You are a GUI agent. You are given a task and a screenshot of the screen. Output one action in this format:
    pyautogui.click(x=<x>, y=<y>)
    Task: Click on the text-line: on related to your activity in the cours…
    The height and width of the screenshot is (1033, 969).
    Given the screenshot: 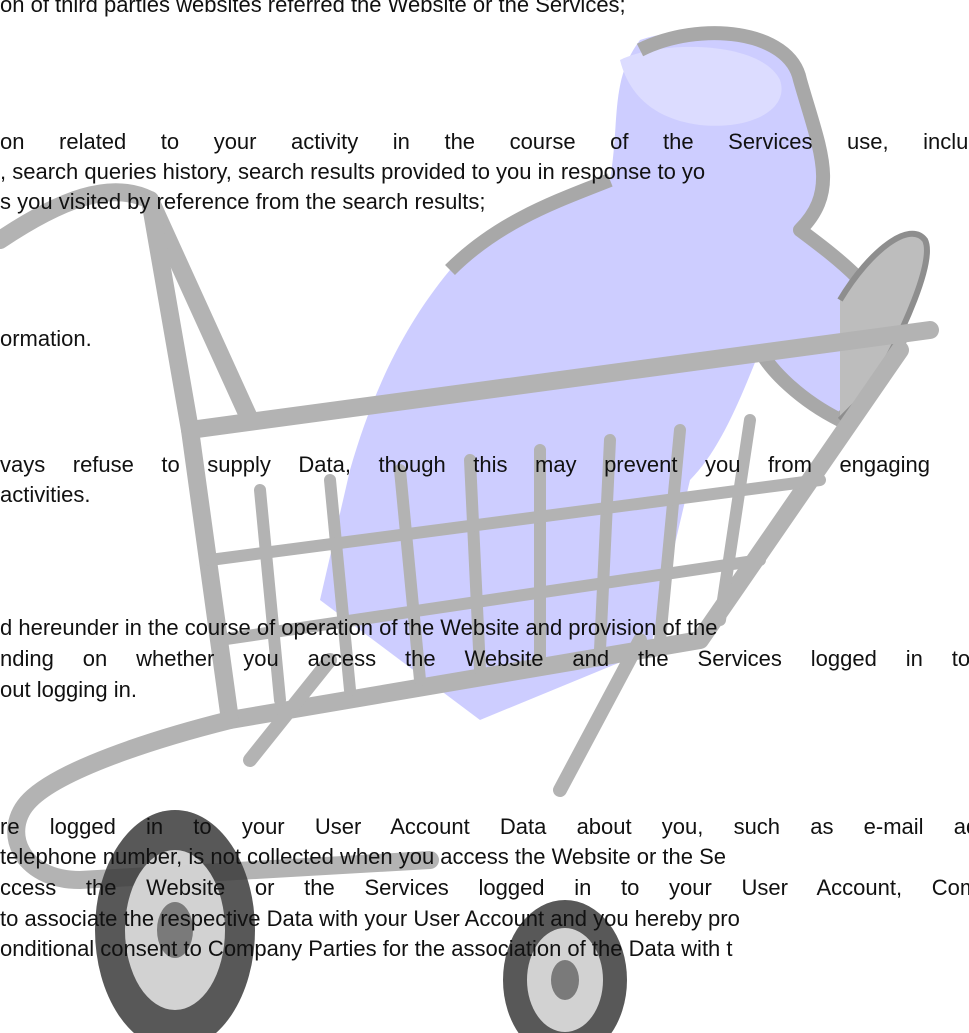 What is the action you would take?
    pyautogui.click(x=484, y=141)
    